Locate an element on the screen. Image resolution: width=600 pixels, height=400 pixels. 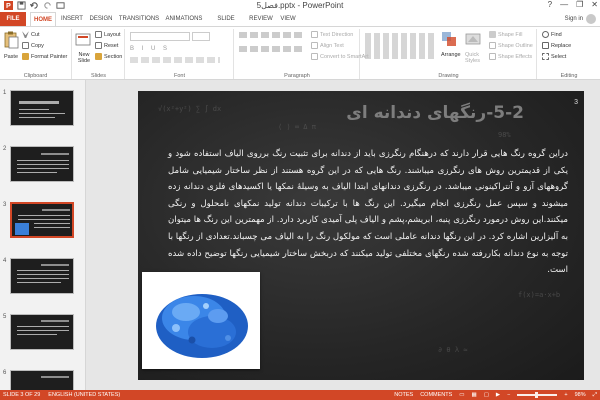
slide-title: 5-2-رنگهای دندانه ای is located at coordinates (435, 113).